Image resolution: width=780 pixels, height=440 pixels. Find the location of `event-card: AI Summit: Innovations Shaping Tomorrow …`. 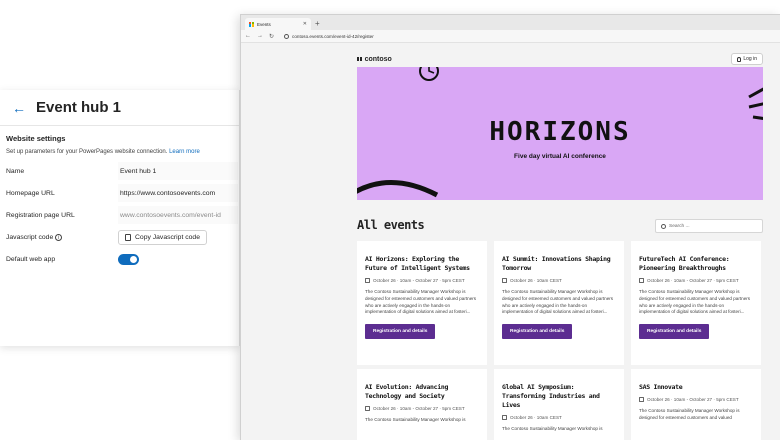

event-card: AI Summit: Innovations Shaping Tomorrow … is located at coordinates (559, 303).